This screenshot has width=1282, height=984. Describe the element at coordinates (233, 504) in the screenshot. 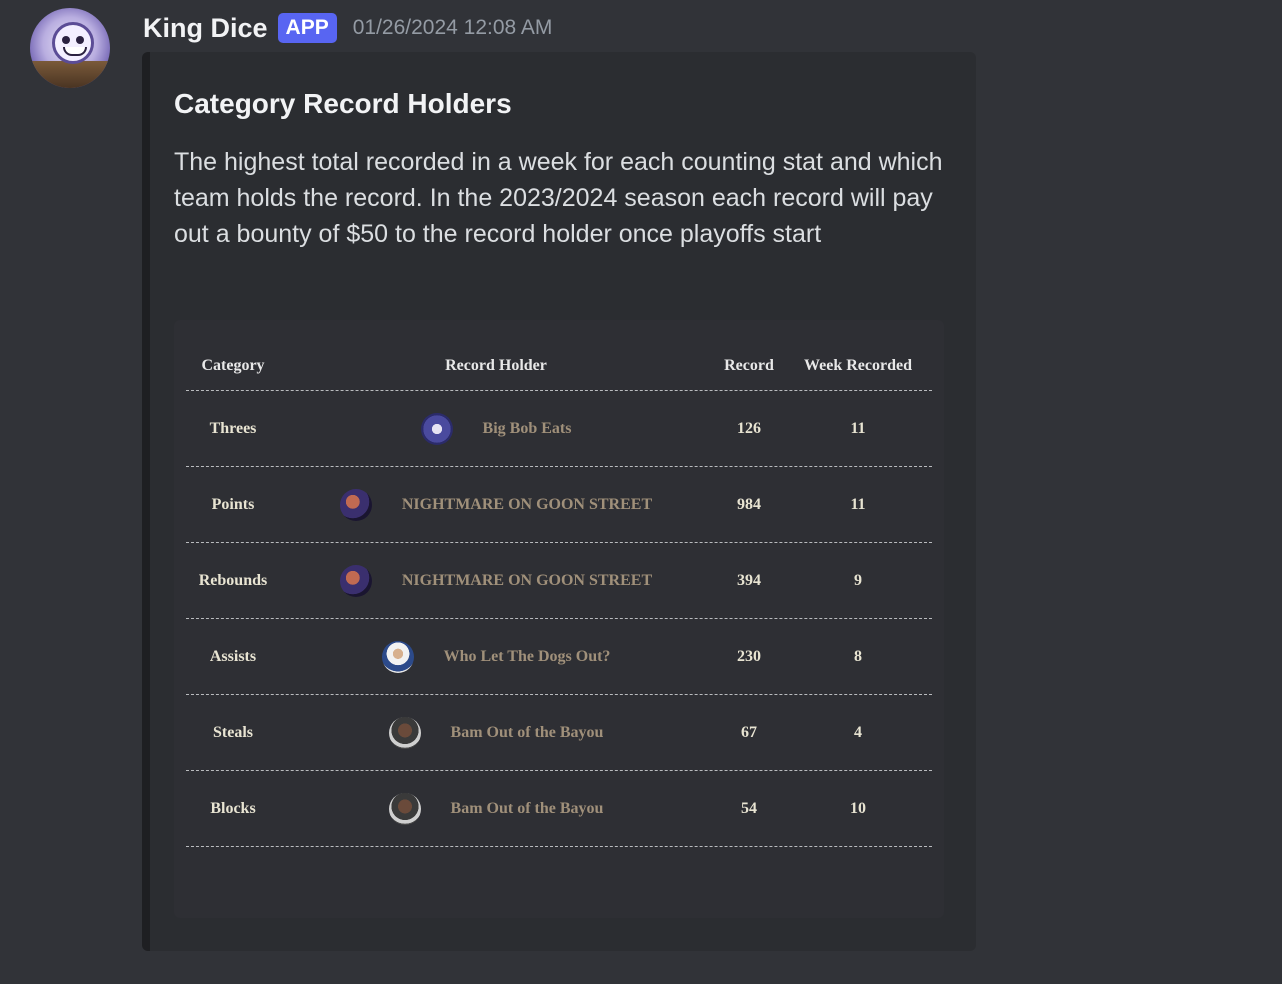

I see `row-category: Points` at that location.